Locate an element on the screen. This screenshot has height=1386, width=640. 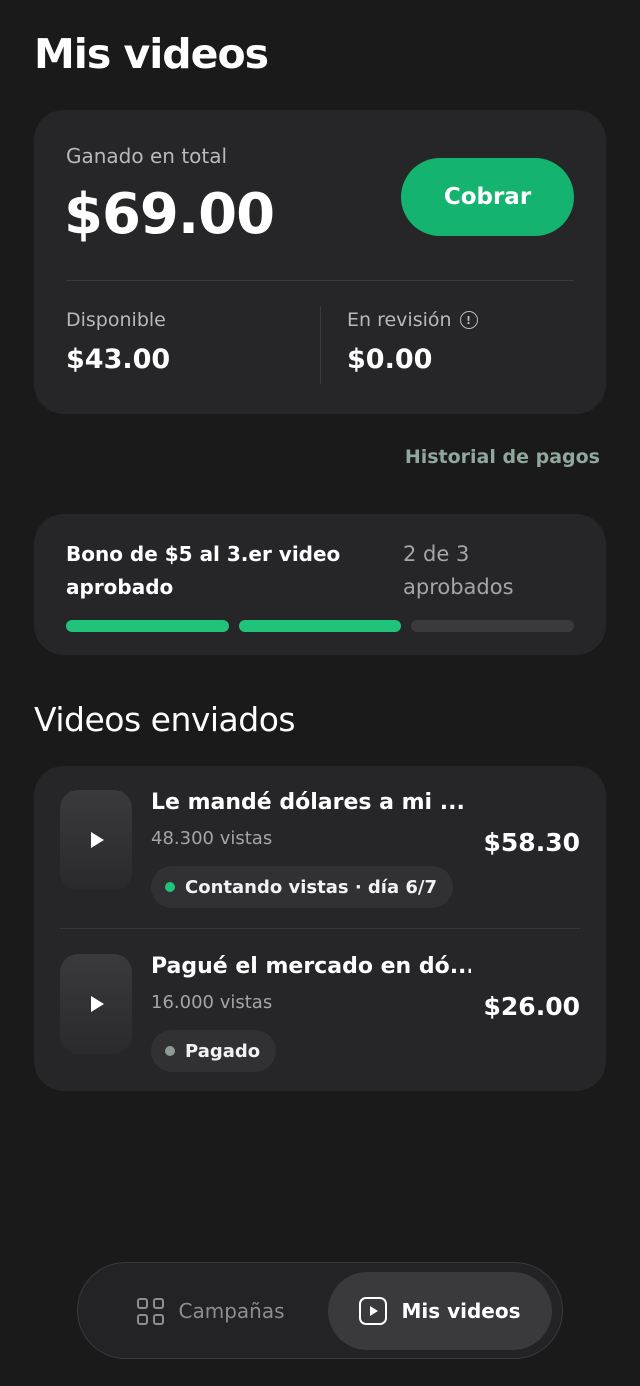
nav-item-my-videos: Mis videos is located at coordinates (440, 1311).